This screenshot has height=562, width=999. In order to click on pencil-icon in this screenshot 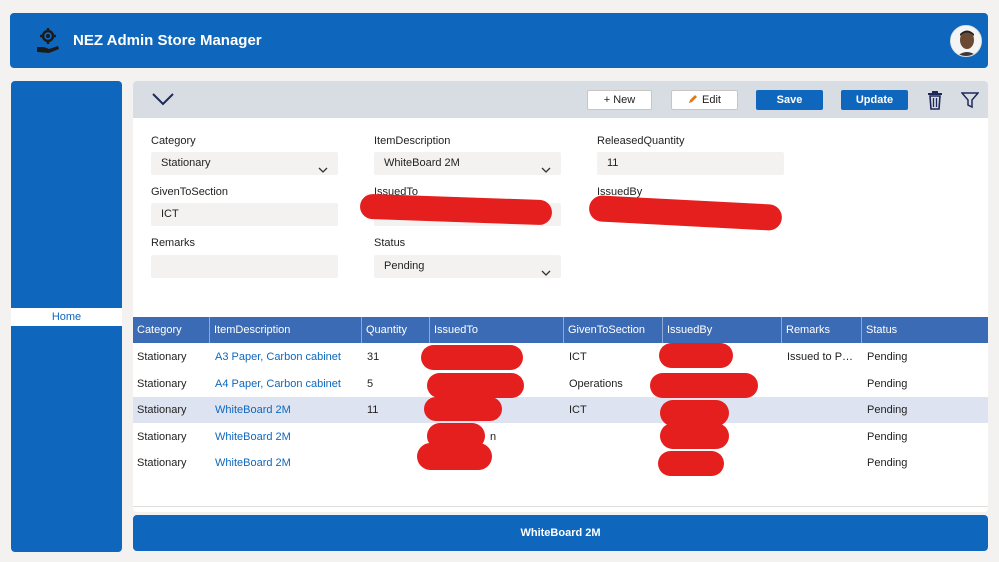, I will do `click(693, 100)`.